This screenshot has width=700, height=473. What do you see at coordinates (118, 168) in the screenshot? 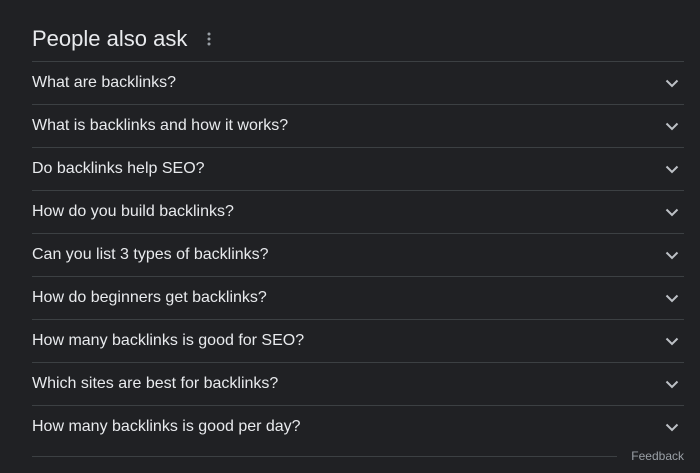
I see `question-text: Do backlinks help SEO?` at bounding box center [118, 168].